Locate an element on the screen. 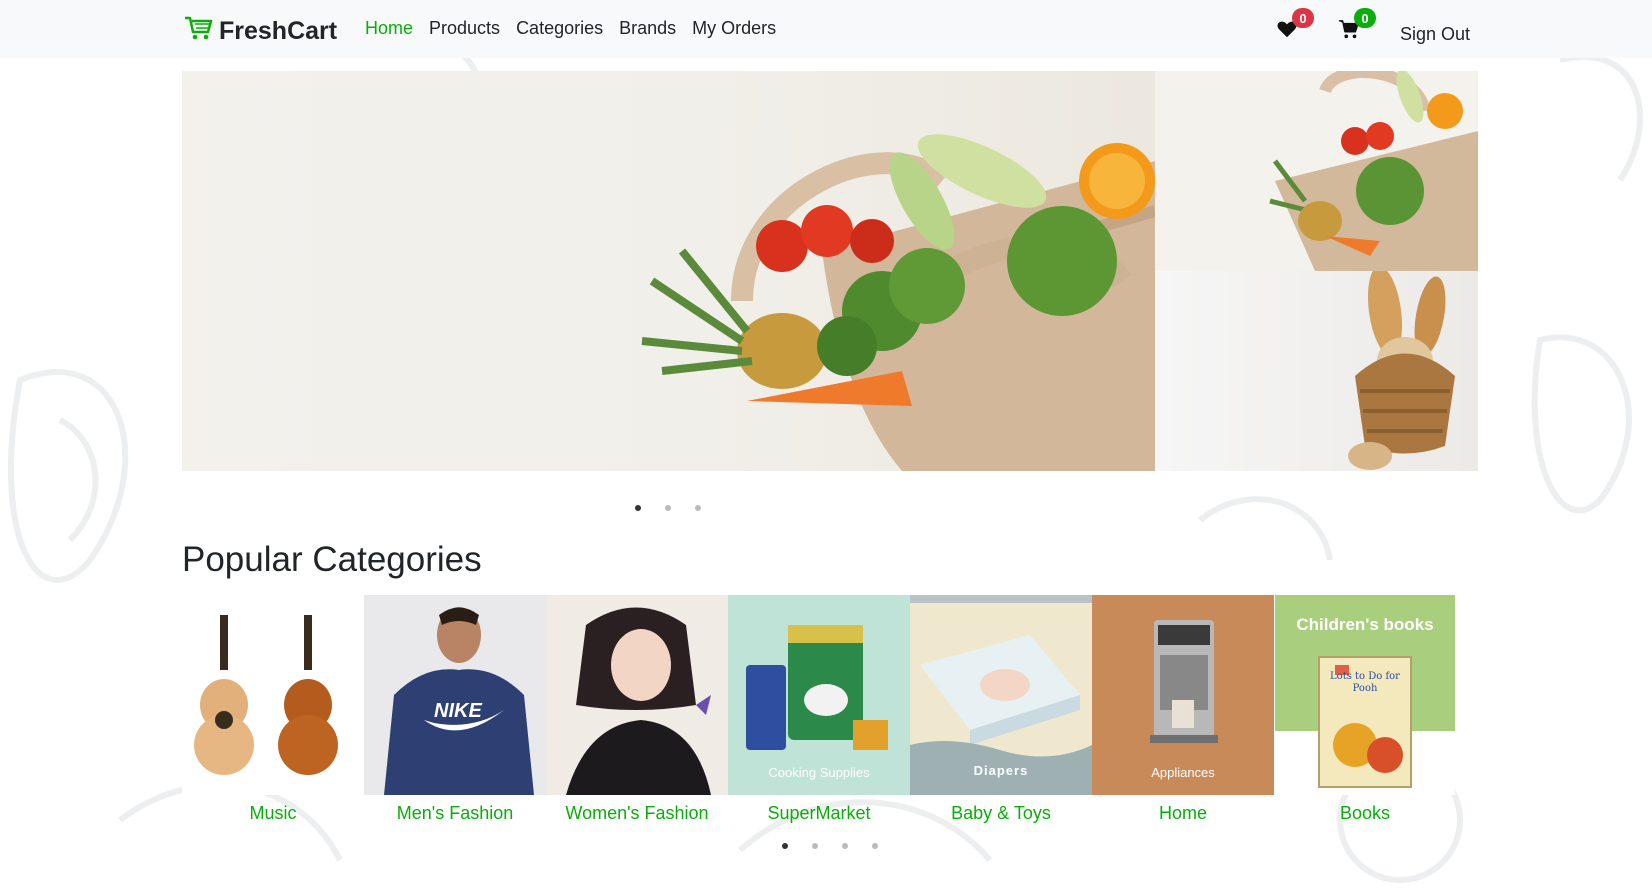  cart-logo-icon is located at coordinates (198, 31).